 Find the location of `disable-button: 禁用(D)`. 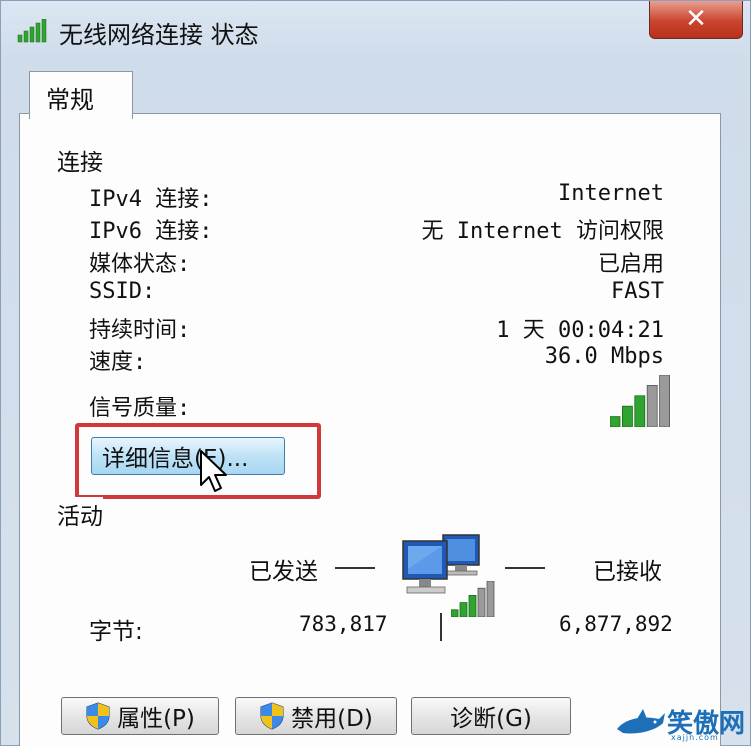

disable-button: 禁用(D) is located at coordinates (316, 716).